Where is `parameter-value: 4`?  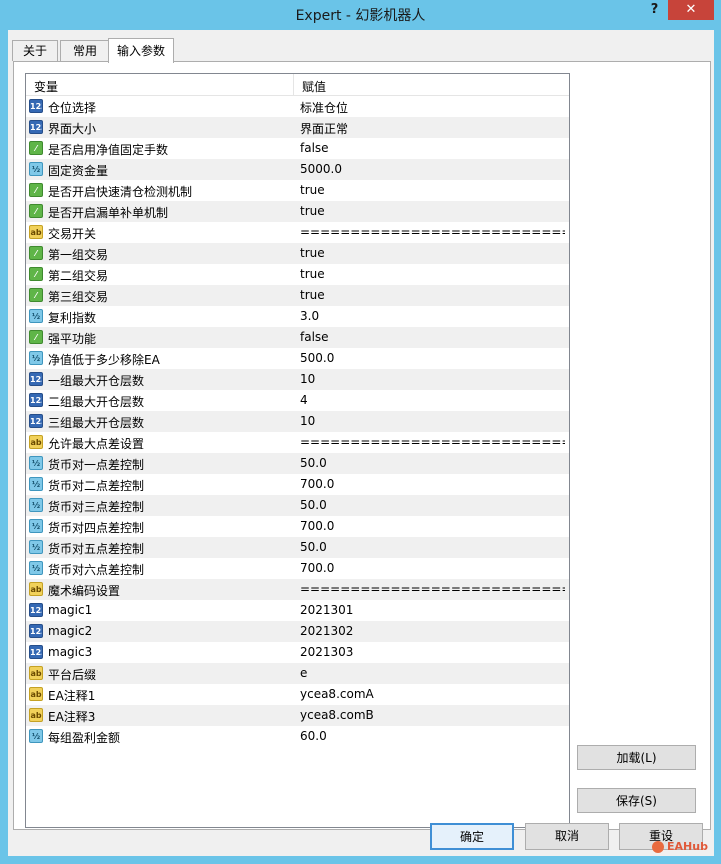 parameter-value: 4 is located at coordinates (432, 400).